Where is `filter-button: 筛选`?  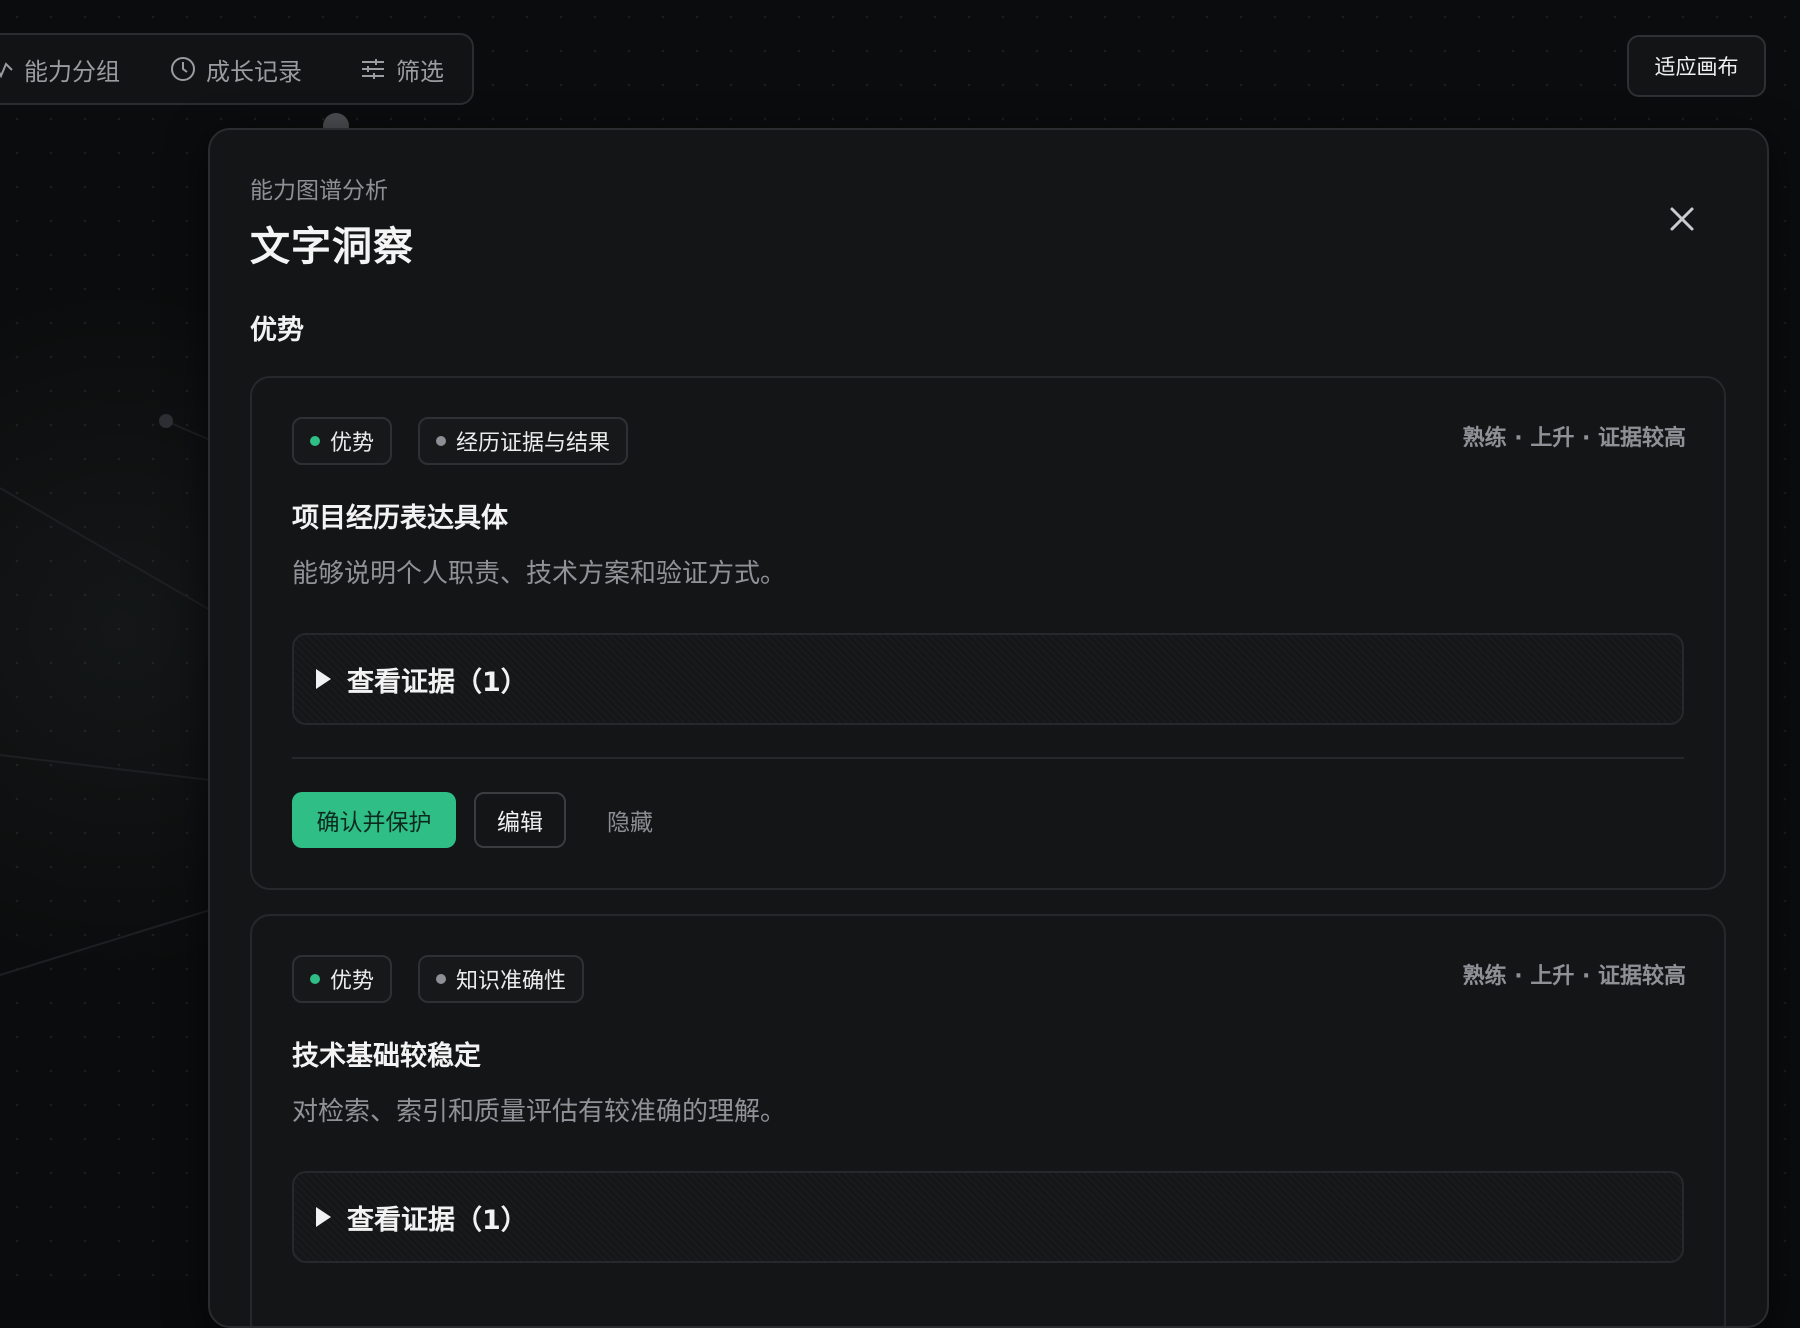
filter-button: 筛选 is located at coordinates (402, 69).